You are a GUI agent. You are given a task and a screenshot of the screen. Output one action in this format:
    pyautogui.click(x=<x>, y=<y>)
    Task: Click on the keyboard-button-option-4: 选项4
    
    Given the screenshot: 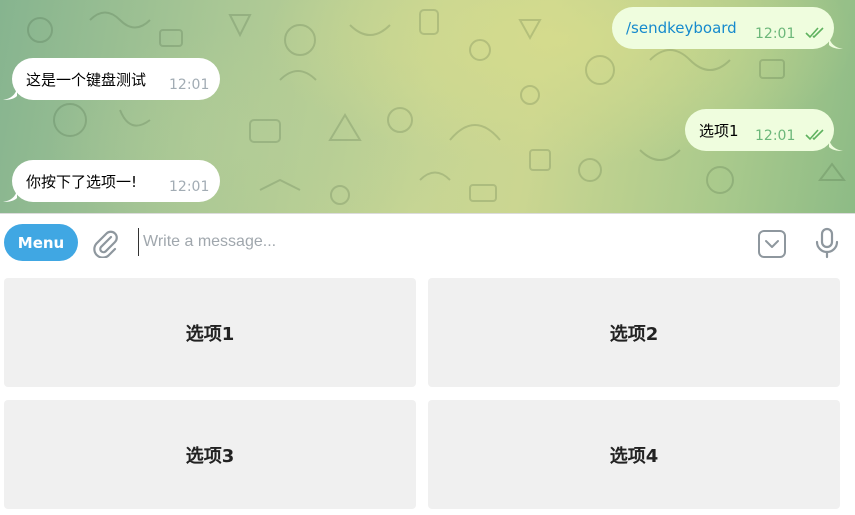 What is the action you would take?
    pyautogui.click(x=634, y=454)
    